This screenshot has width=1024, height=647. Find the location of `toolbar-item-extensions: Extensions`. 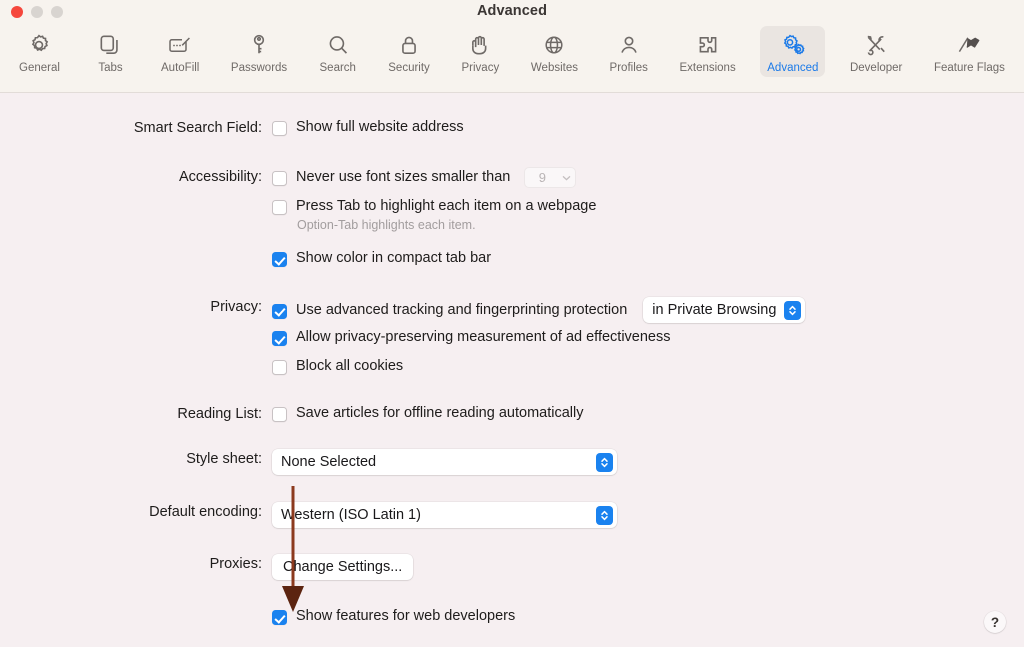

toolbar-item-extensions: Extensions is located at coordinates (707, 51).